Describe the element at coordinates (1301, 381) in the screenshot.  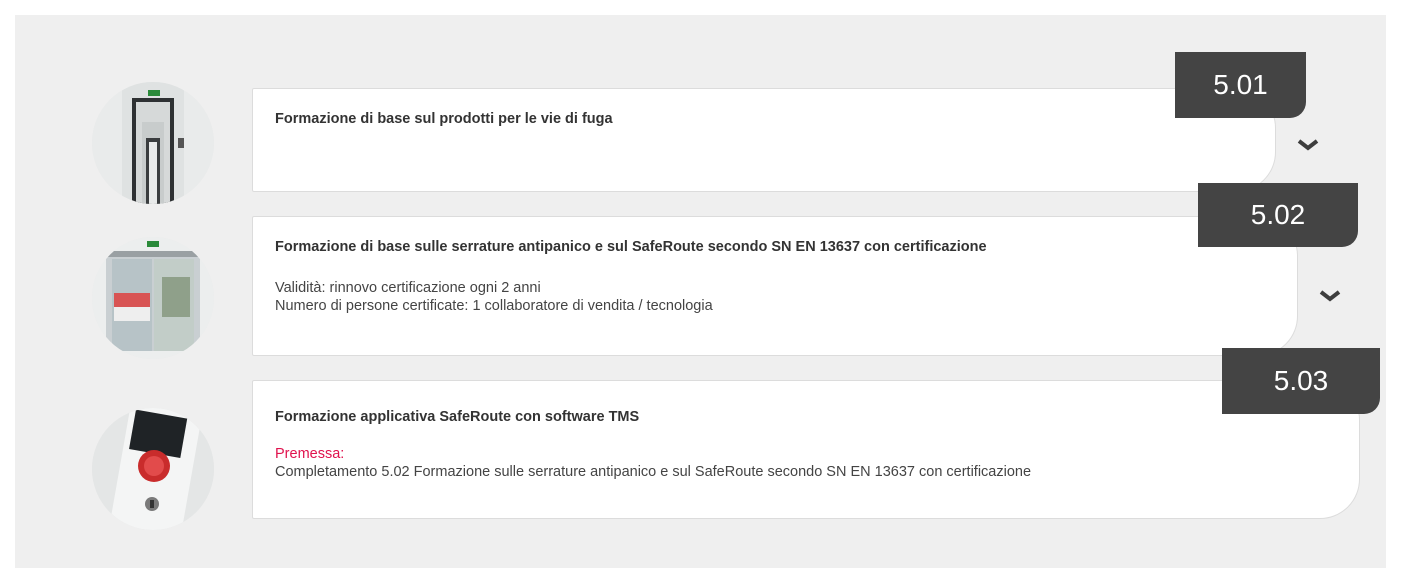
I see `training-code-badge: 5.03` at that location.